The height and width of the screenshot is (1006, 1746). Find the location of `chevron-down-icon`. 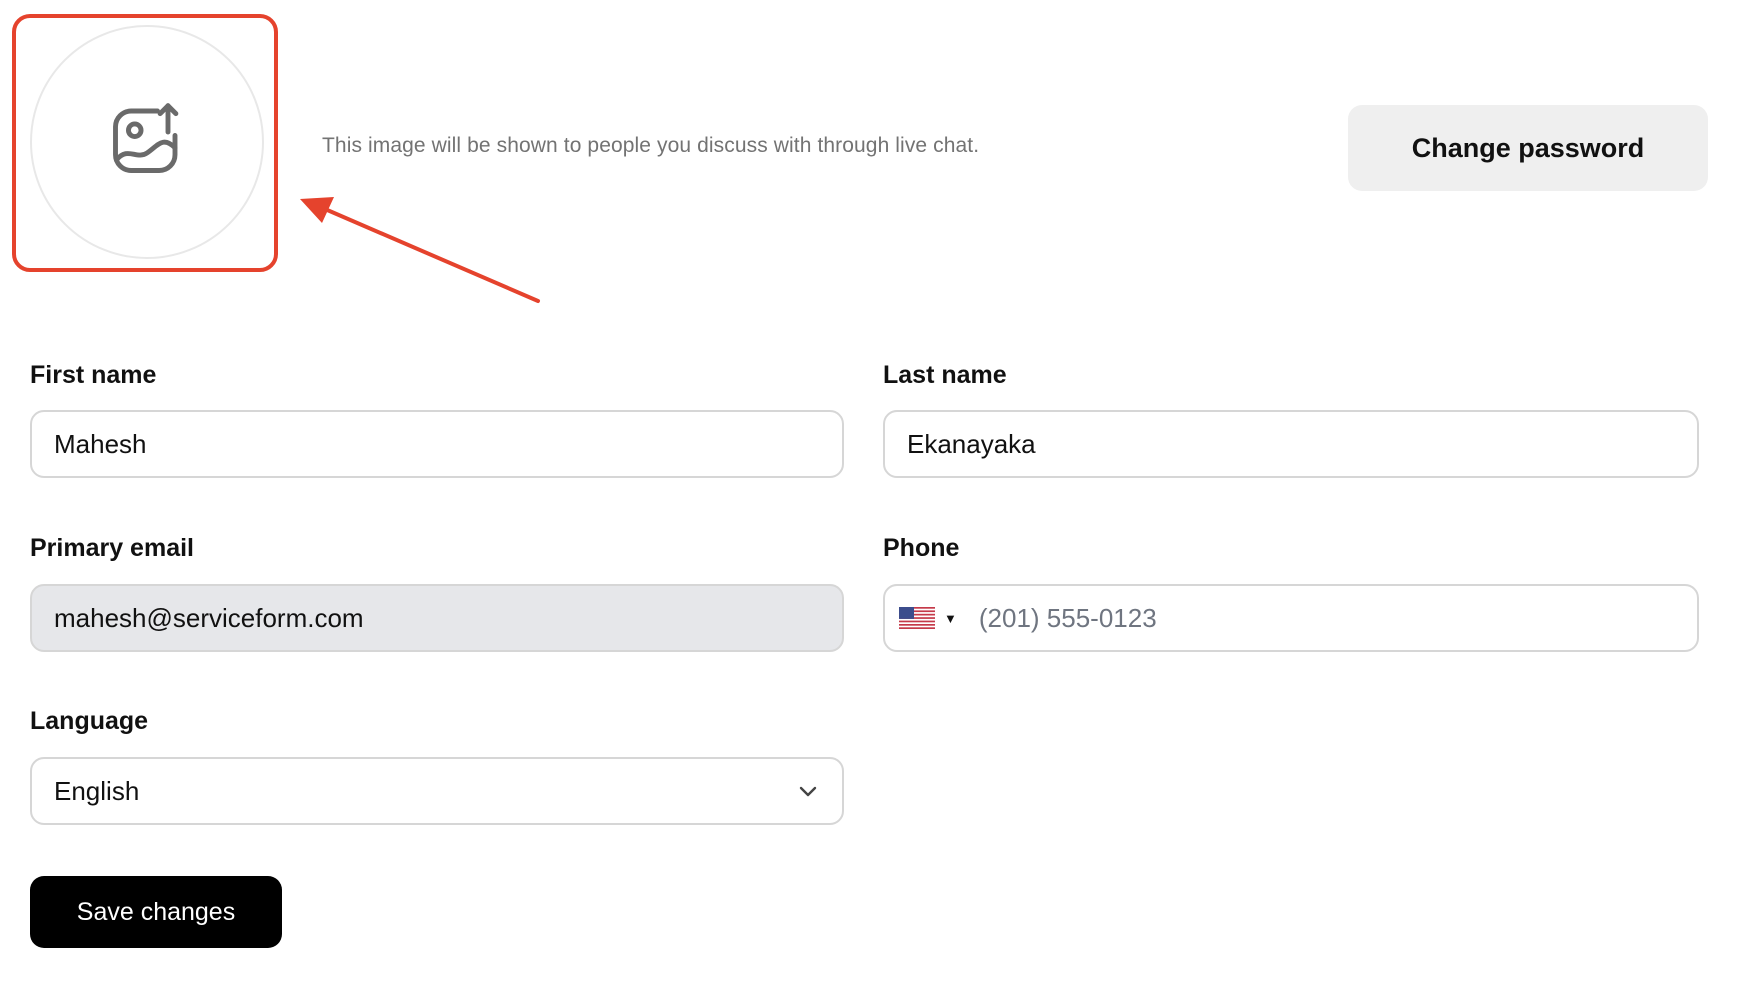

chevron-down-icon is located at coordinates (808, 791).